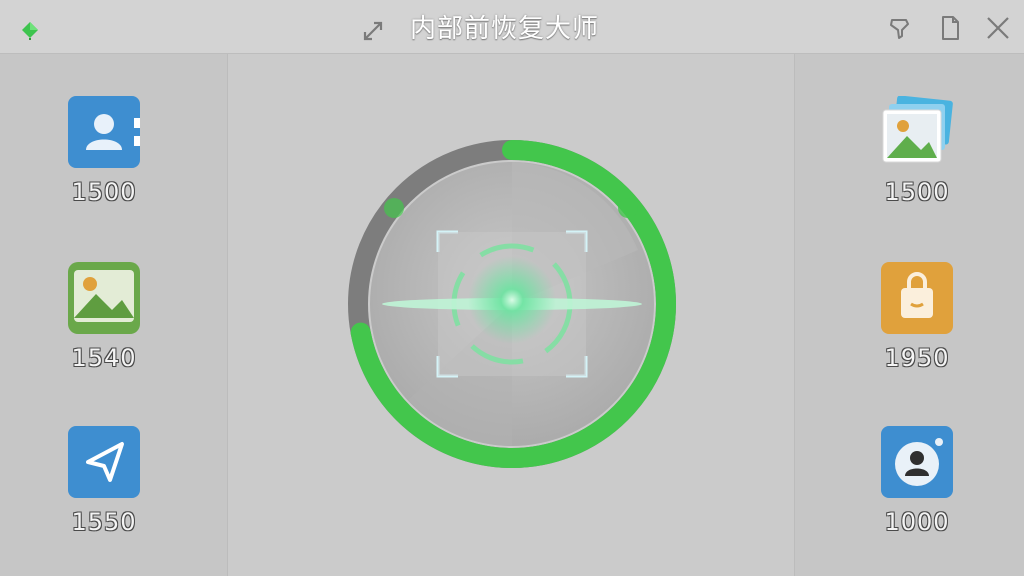 The image size is (1024, 576). I want to click on category-apps: 1950, so click(917, 317).